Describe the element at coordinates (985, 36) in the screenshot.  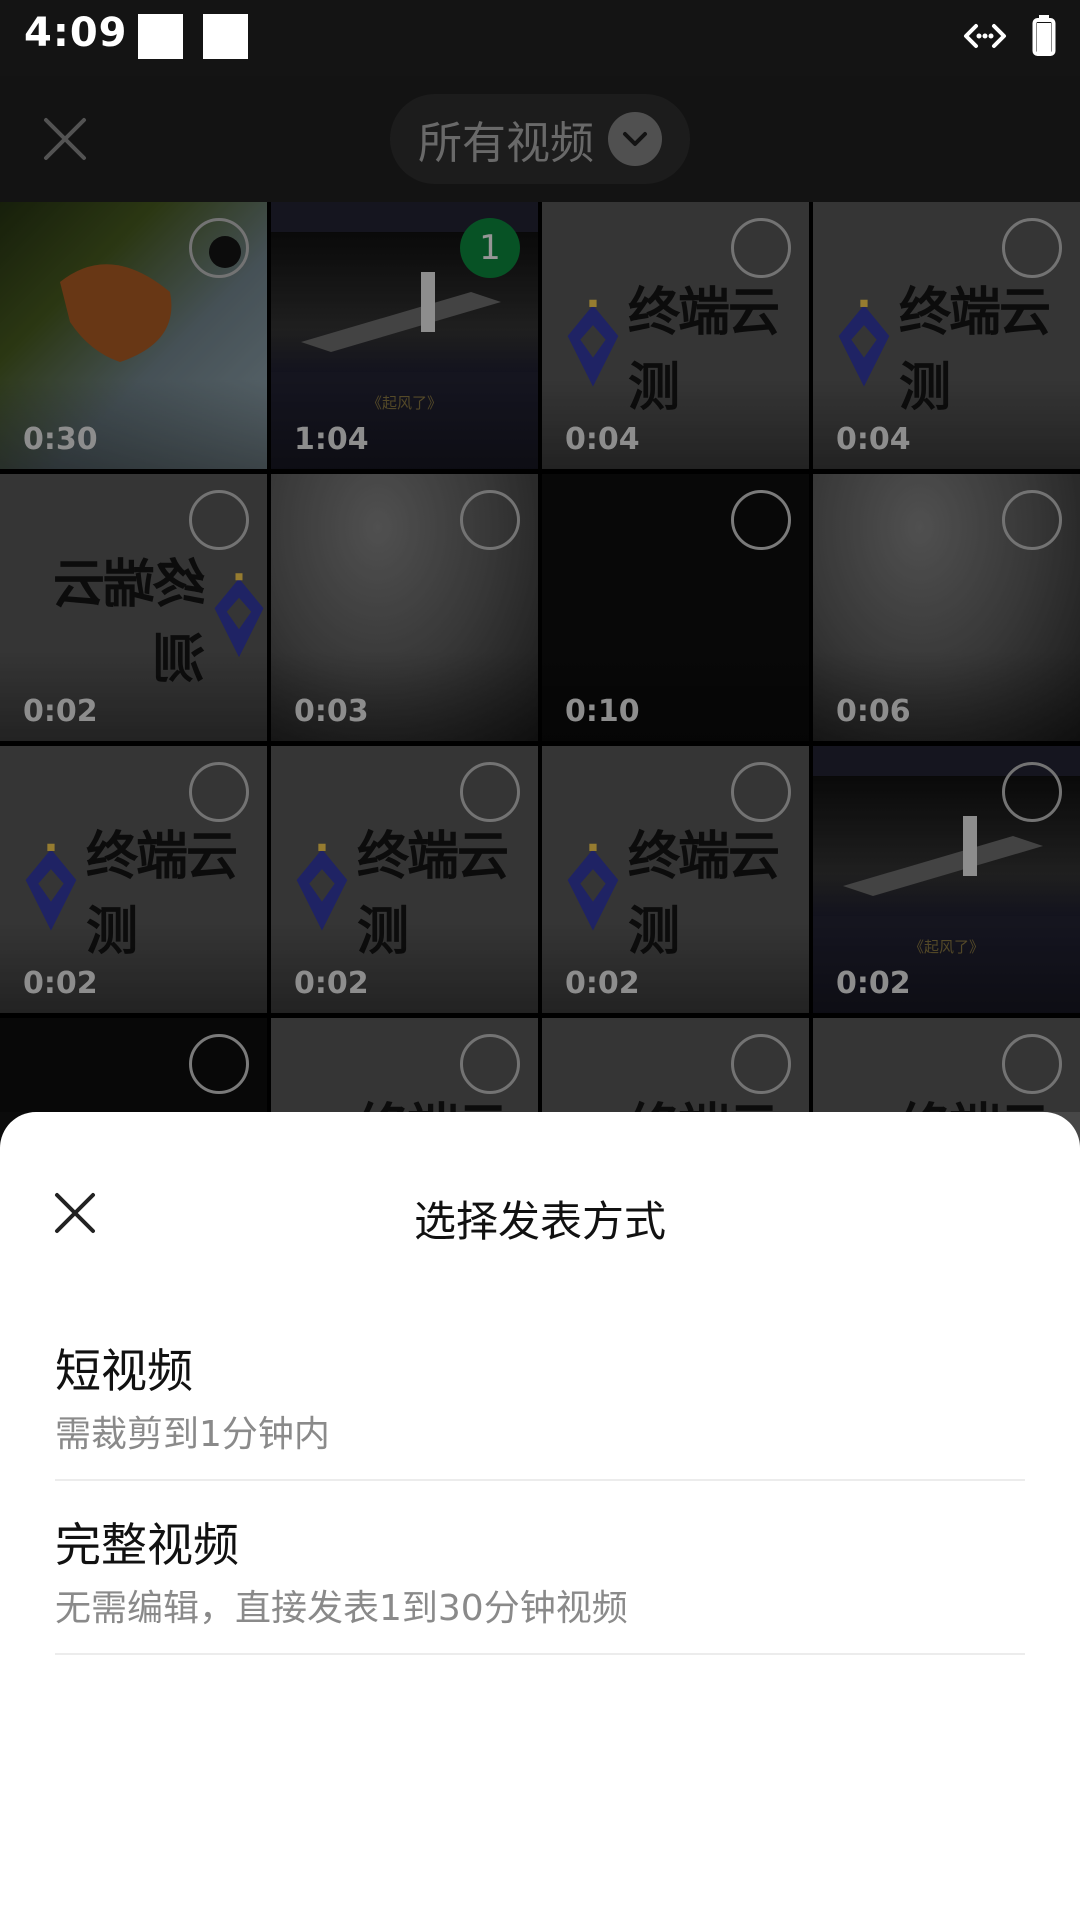
I see `data-transfer-icon` at that location.